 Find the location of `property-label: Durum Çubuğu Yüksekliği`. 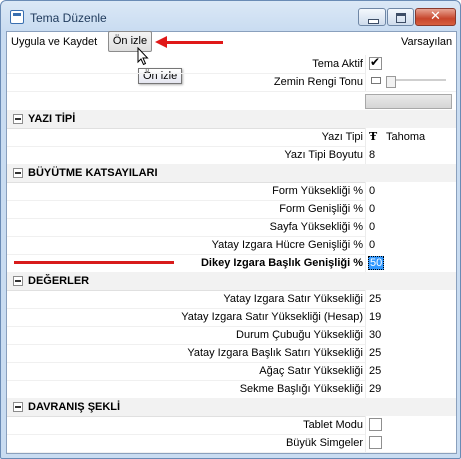

property-label: Durum Çubuğu Yüksekliği is located at coordinates (299, 335).